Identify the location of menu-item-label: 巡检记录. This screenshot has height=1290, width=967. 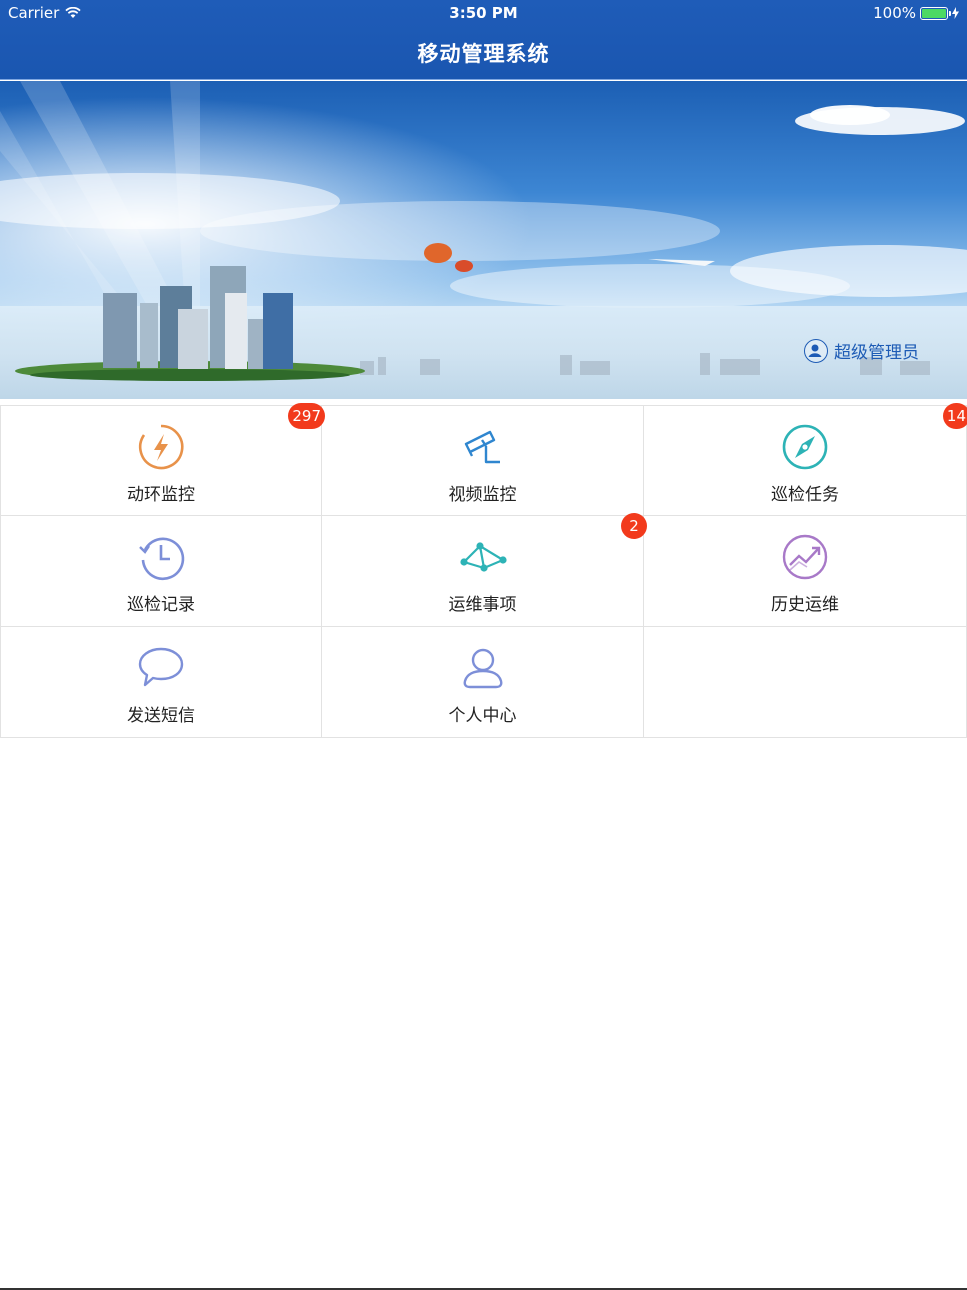
(161, 605).